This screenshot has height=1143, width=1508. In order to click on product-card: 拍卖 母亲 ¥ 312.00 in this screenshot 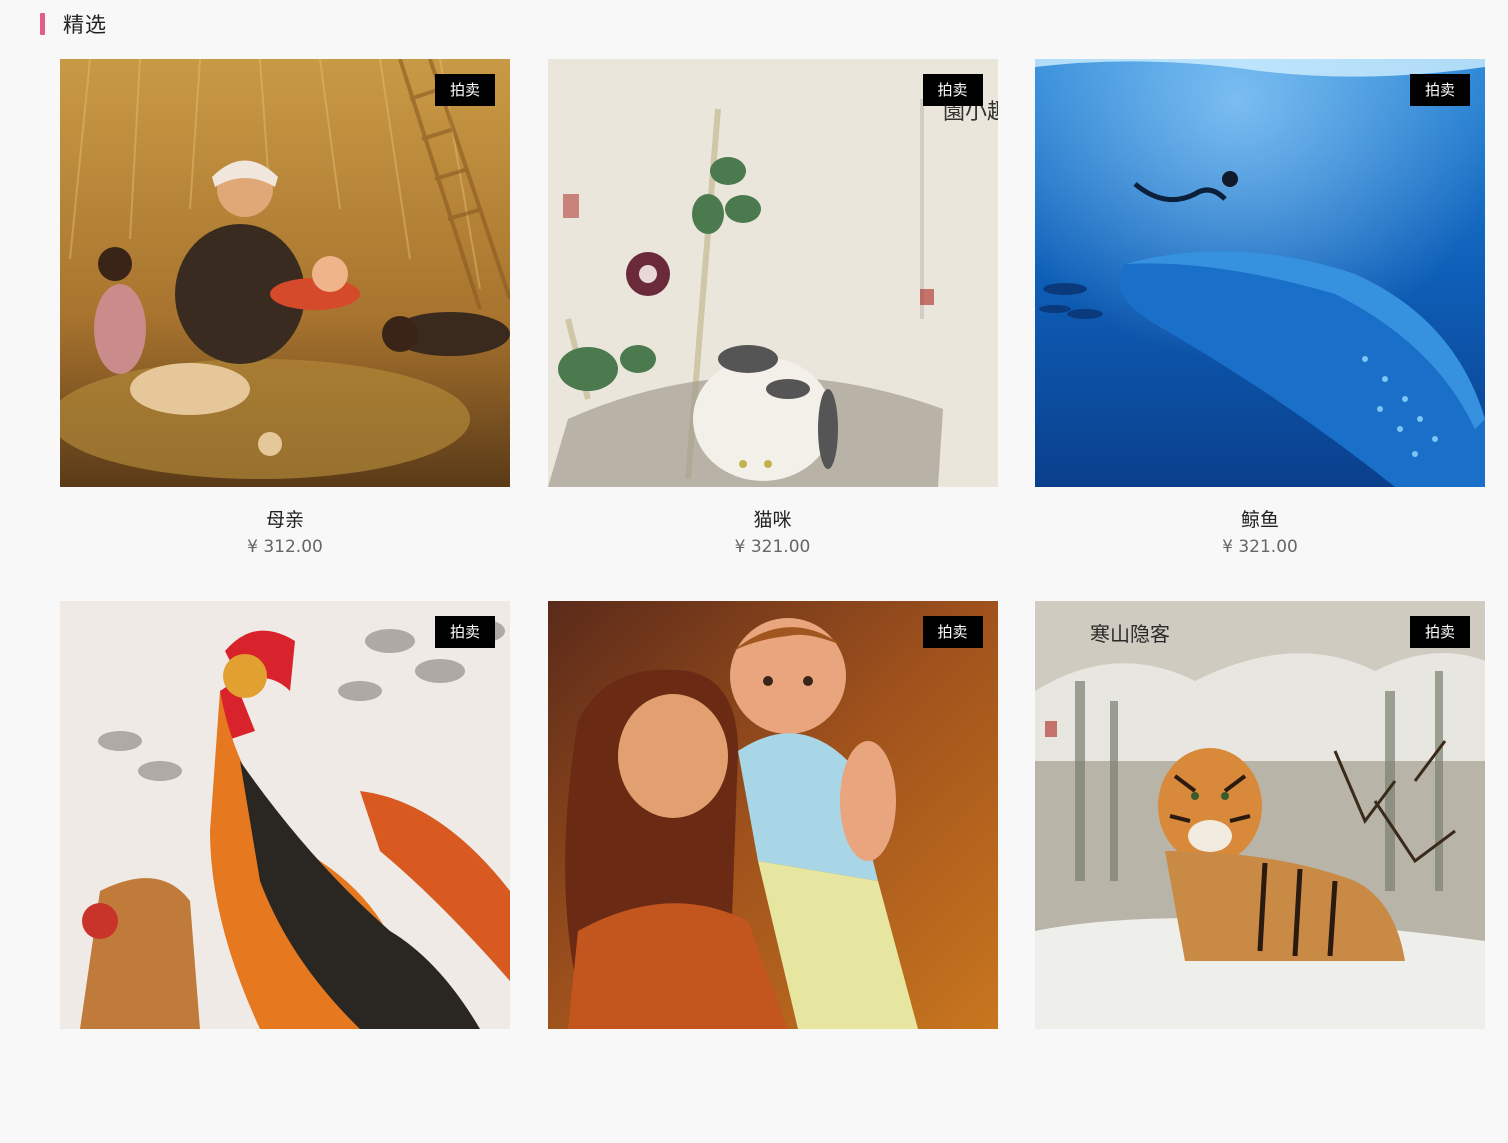, I will do `click(285, 330)`.